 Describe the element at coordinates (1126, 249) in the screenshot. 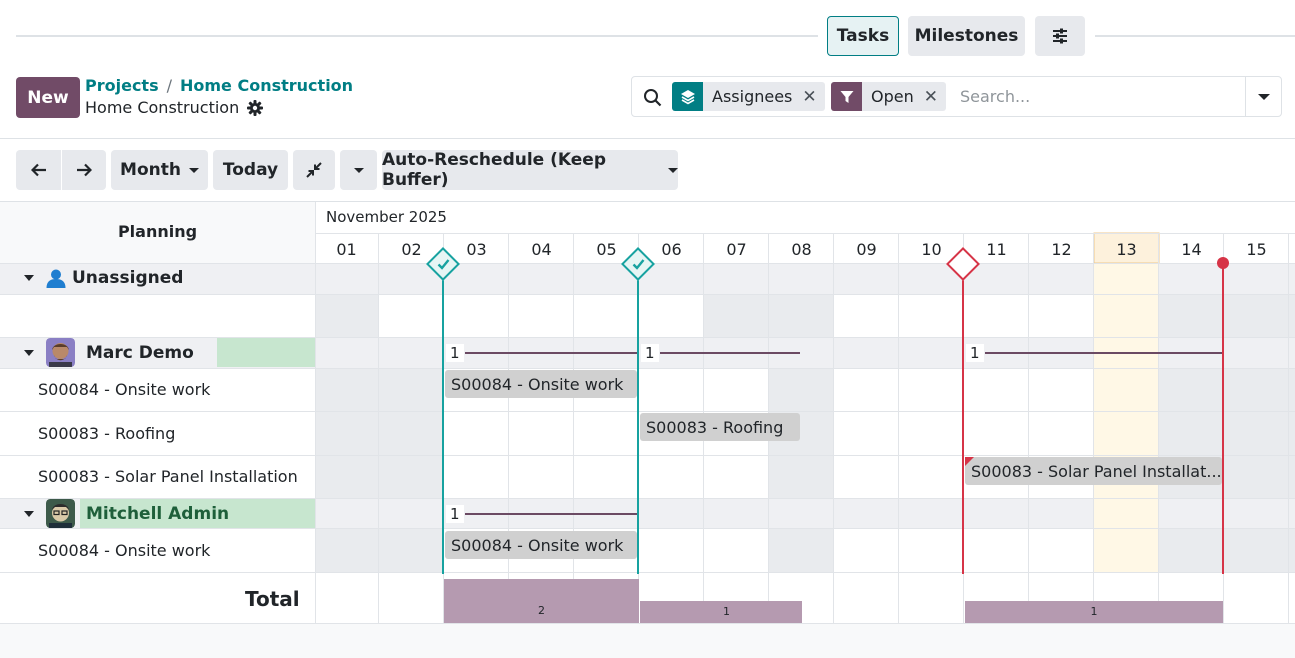

I see `day-header-today: 13` at that location.